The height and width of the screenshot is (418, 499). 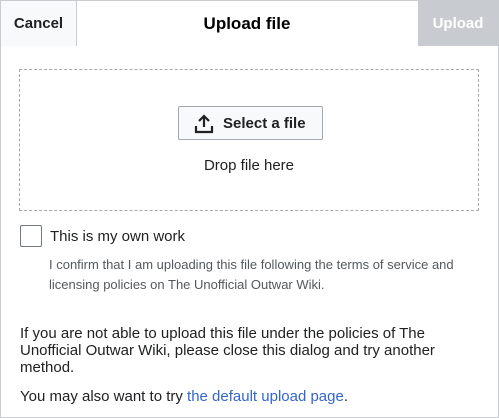 I want to click on default-upload-page-link: the default upload page, so click(x=265, y=396).